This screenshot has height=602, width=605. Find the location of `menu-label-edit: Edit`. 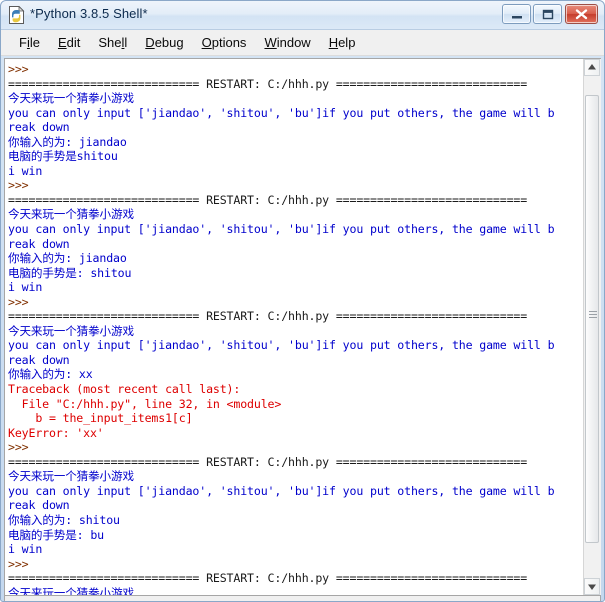

menu-label-edit: Edit is located at coordinates (69, 42).